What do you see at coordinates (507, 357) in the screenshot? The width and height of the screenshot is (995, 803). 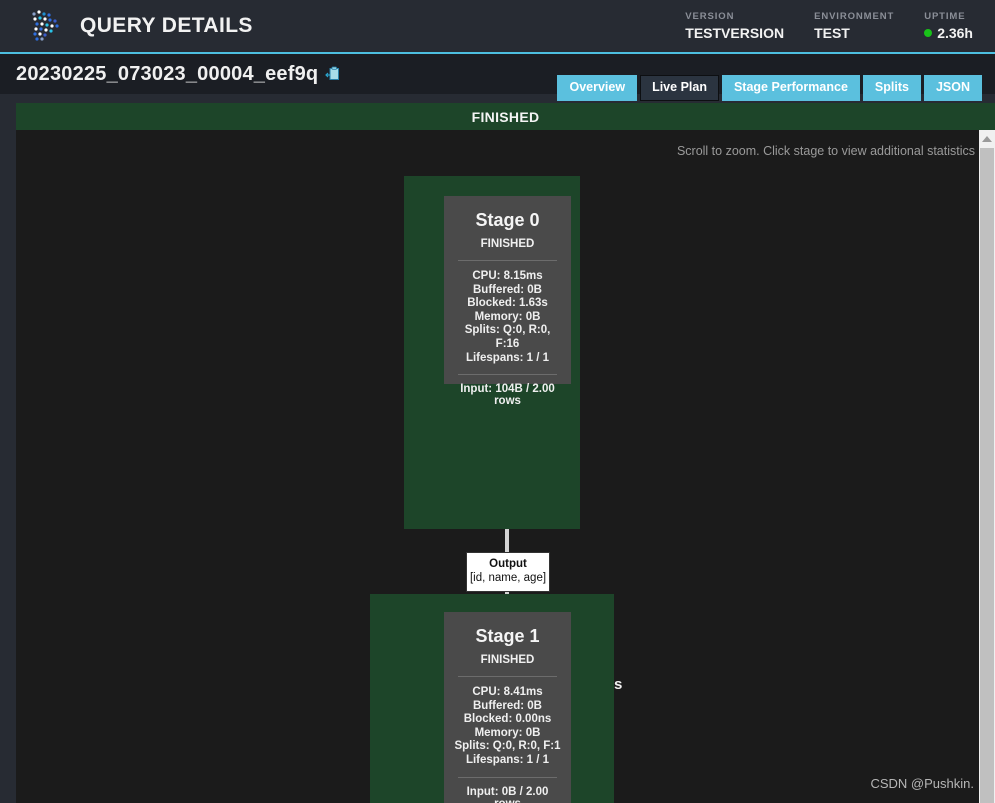 I see `stage-0-metric-lifespans: Lifespans: 1 / 1` at bounding box center [507, 357].